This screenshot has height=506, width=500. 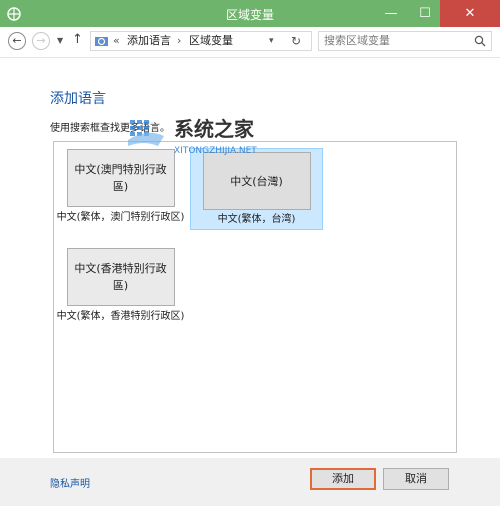 I want to click on cancel-button: 取消, so click(x=416, y=479).